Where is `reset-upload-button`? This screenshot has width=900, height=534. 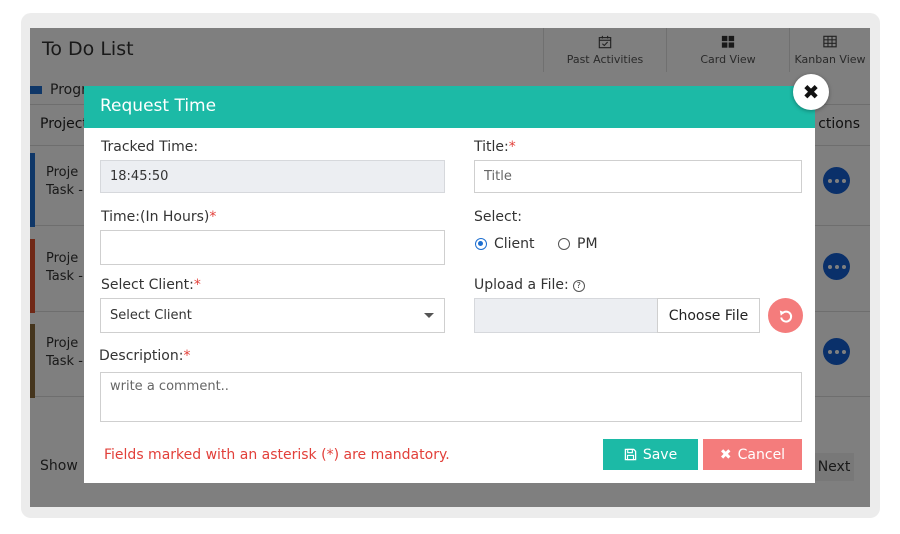
reset-upload-button is located at coordinates (785, 315).